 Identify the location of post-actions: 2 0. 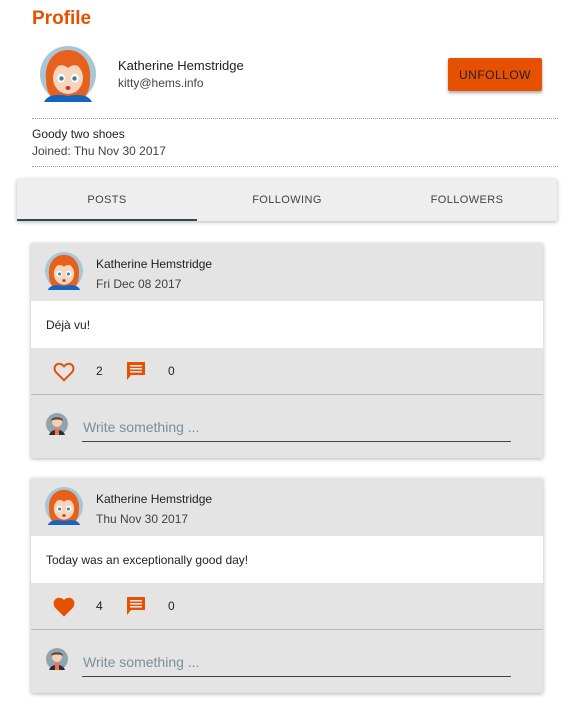
(287, 371).